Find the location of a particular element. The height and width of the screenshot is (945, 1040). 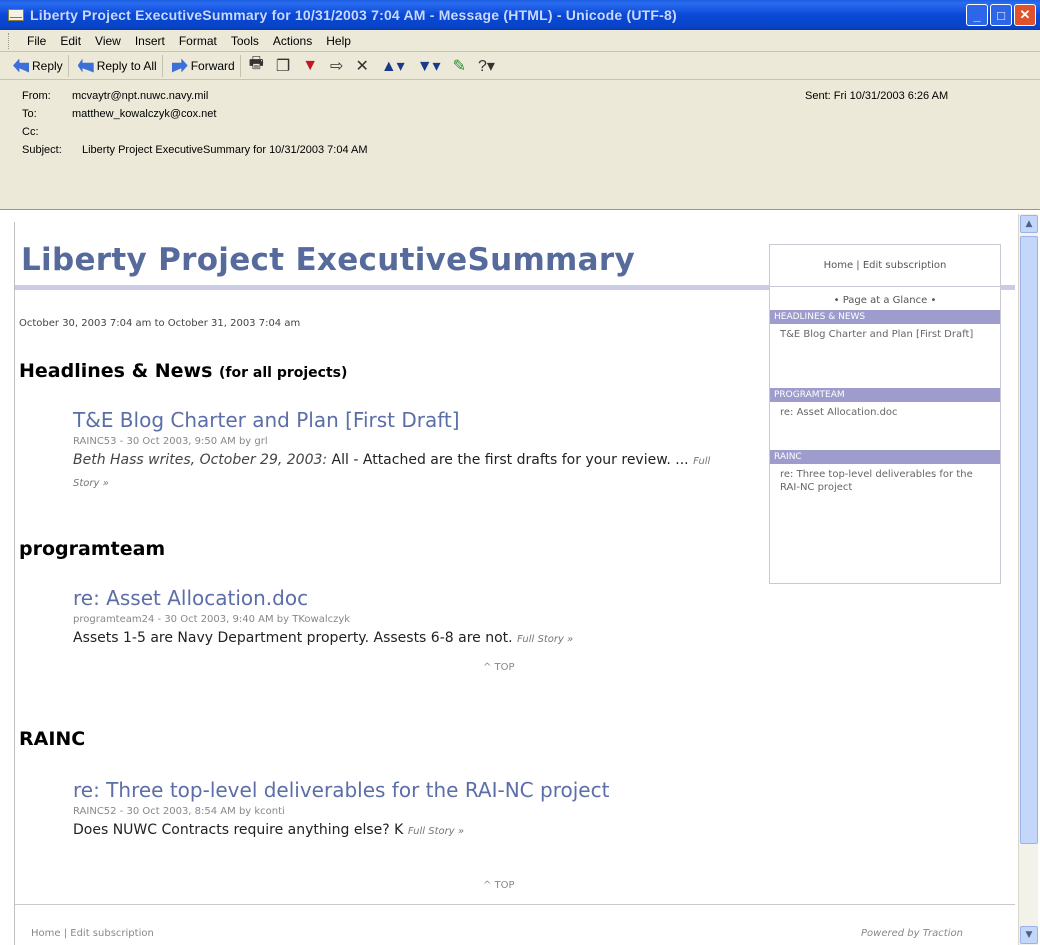

scroll-down-icon: ▼ is located at coordinates (1029, 935).